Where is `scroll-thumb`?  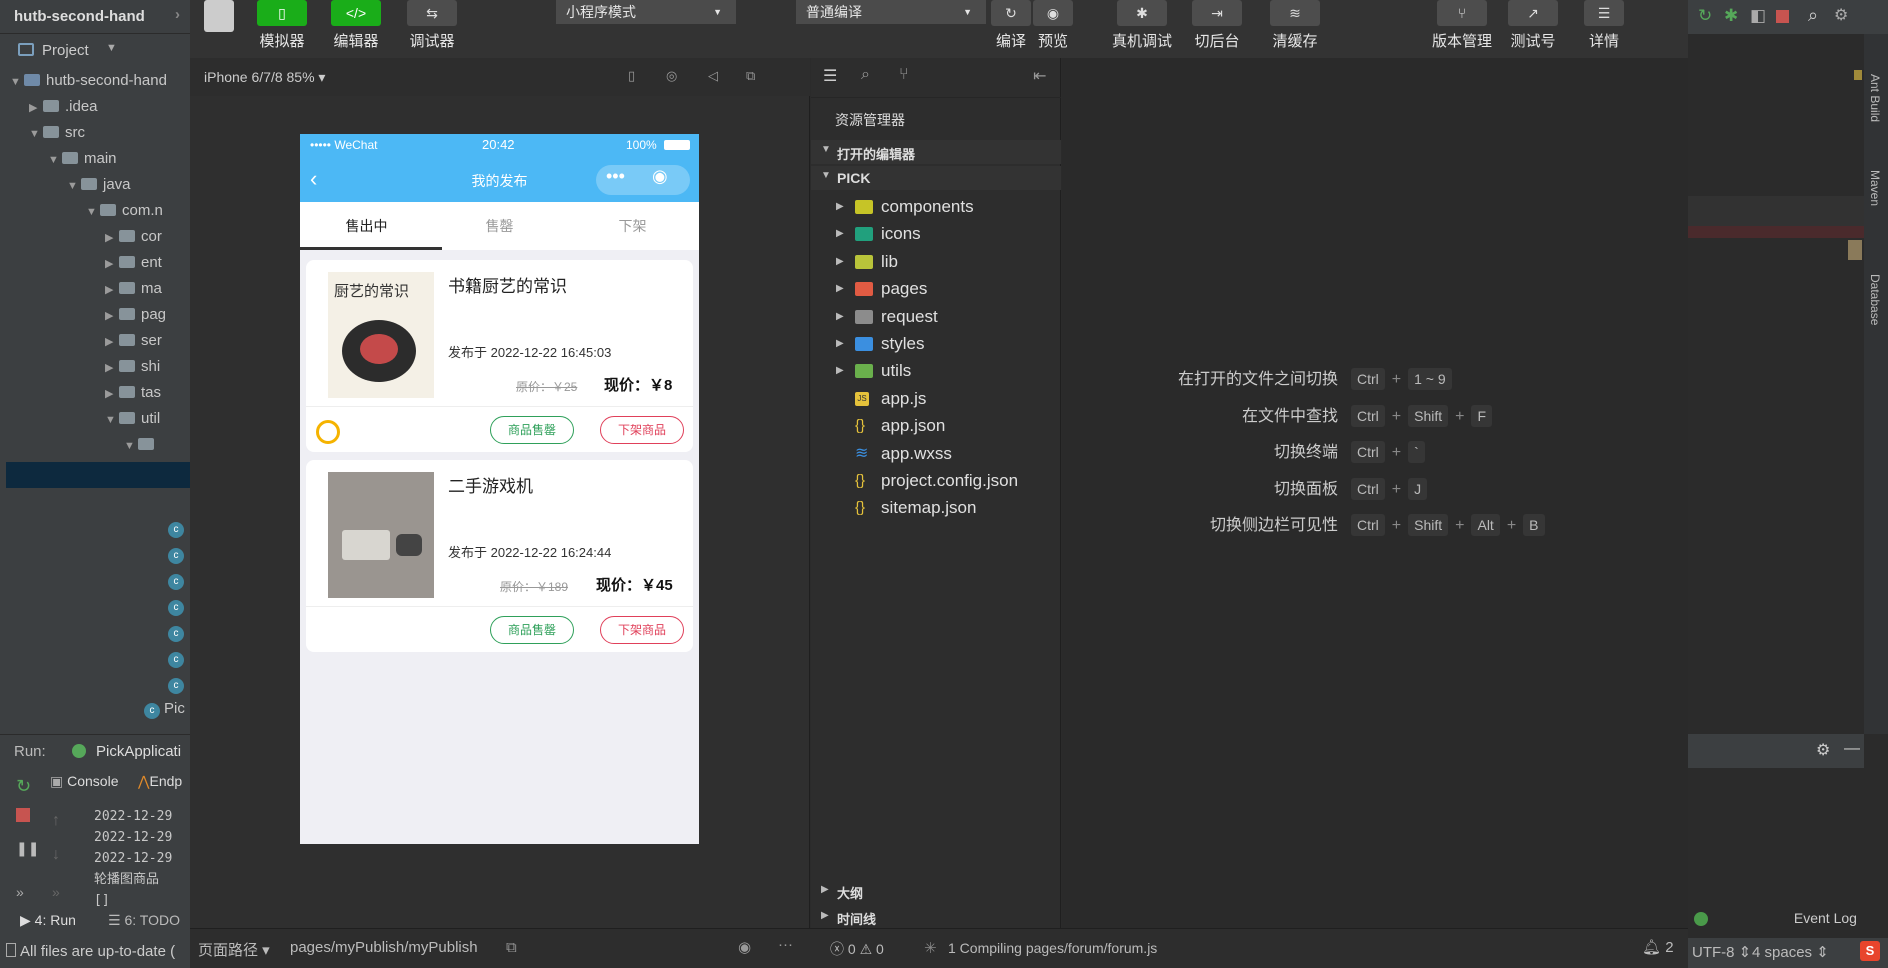 scroll-thumb is located at coordinates (1855, 250).